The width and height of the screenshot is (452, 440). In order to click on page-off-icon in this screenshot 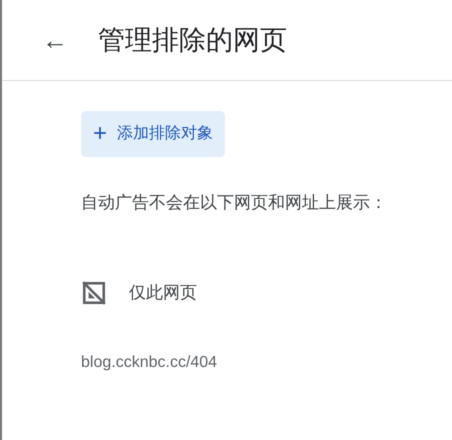, I will do `click(94, 293)`.